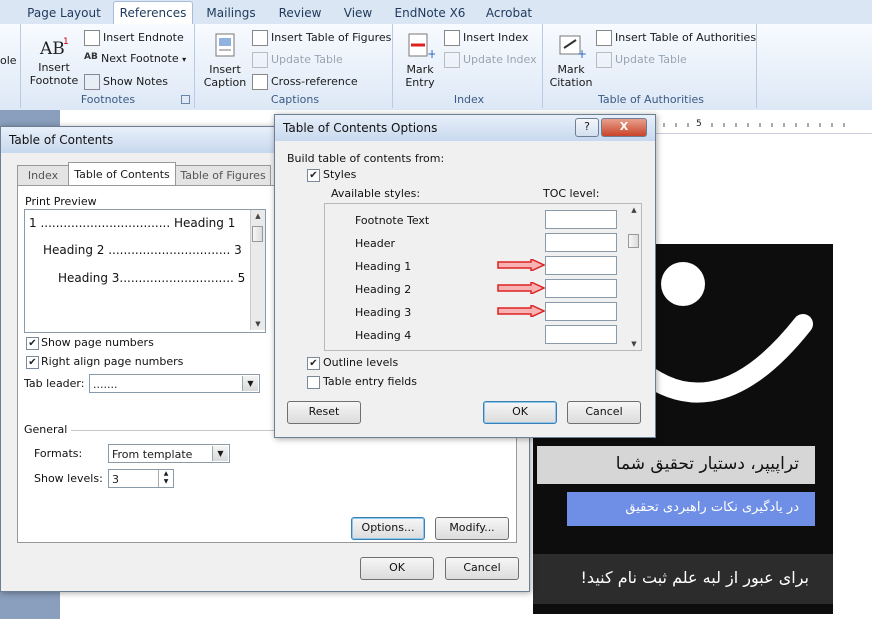 This screenshot has width=872, height=619. What do you see at coordinates (260, 60) in the screenshot?
I see `update-table-icon` at bounding box center [260, 60].